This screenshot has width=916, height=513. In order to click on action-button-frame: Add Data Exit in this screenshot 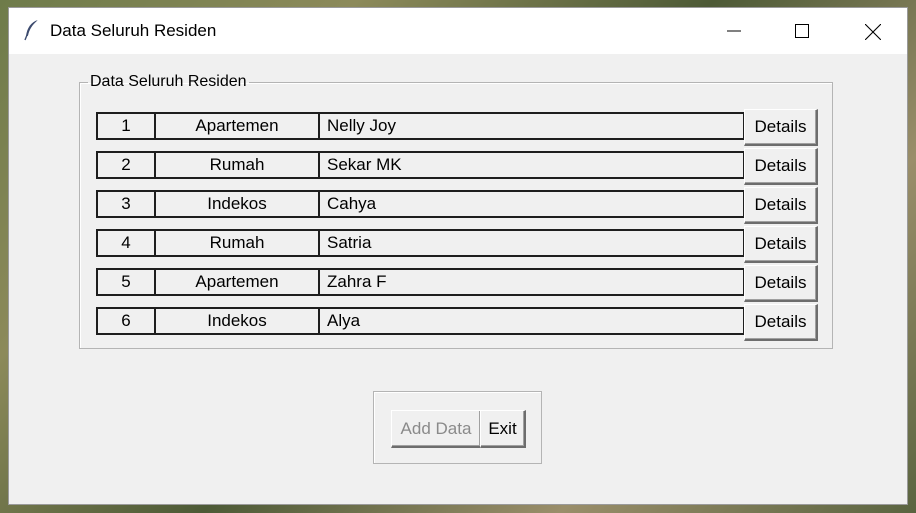, I will do `click(457, 427)`.